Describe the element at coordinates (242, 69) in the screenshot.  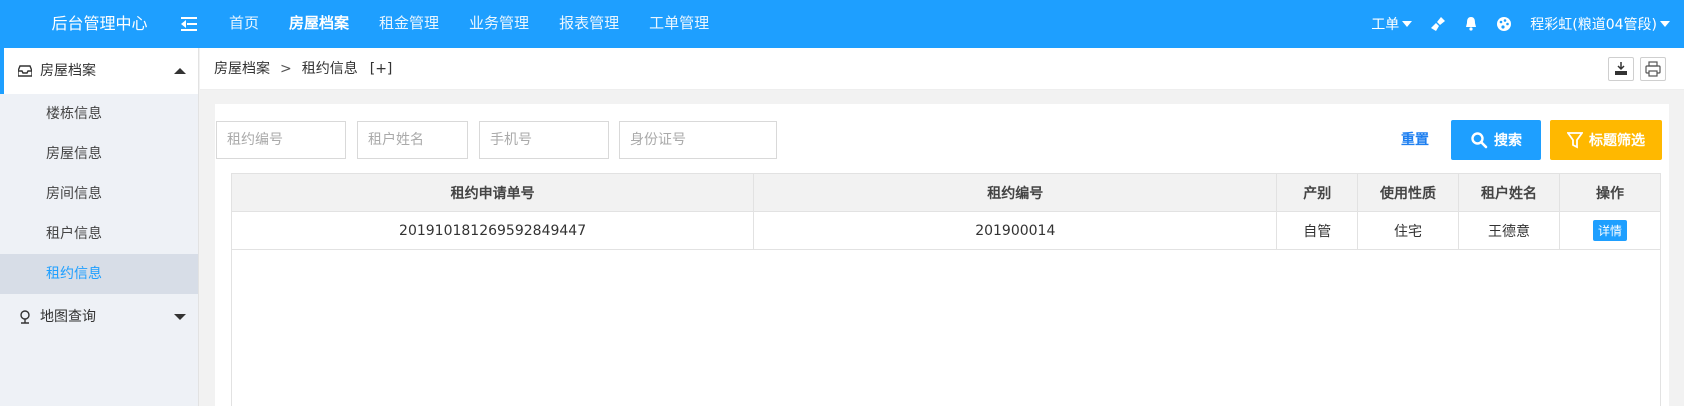
I see `breadcrumb-item: 房屋档案` at that location.